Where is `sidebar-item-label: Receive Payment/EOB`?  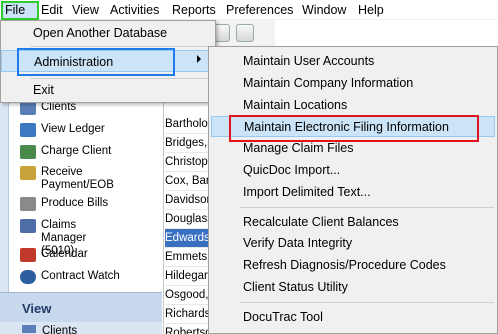 sidebar-item-label: Receive Payment/EOB is located at coordinates (77, 178).